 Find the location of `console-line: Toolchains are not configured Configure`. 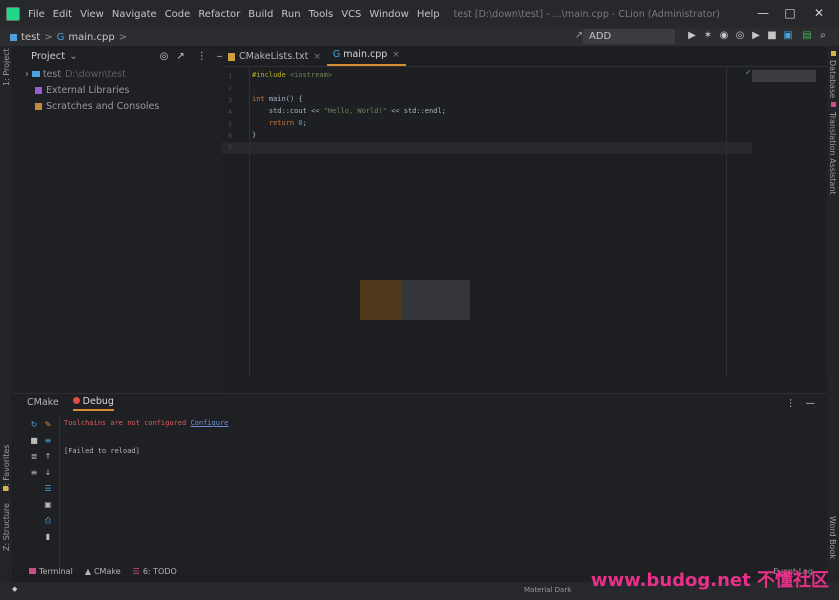

console-line: Toolchains are not configured Configure is located at coordinates (445, 423).